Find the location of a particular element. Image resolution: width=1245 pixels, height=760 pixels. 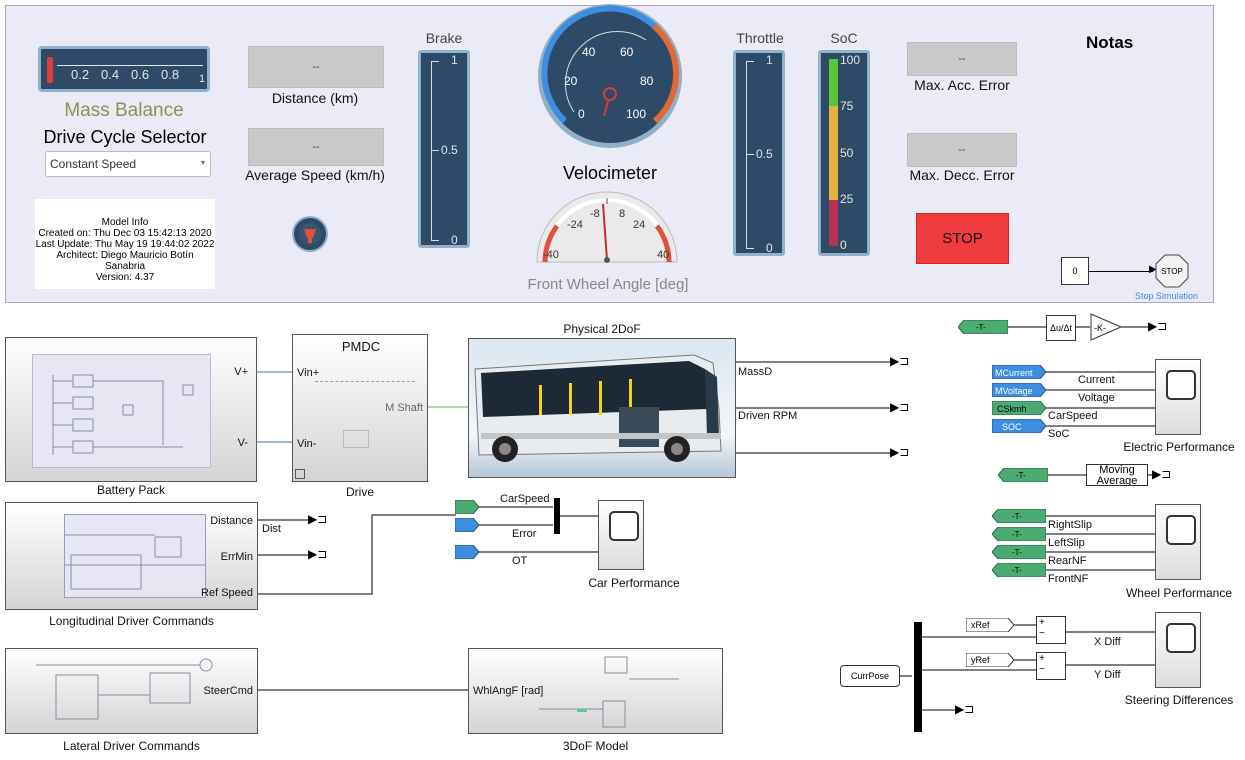

tag-text: MVoltage is located at coordinates (1014, 391).